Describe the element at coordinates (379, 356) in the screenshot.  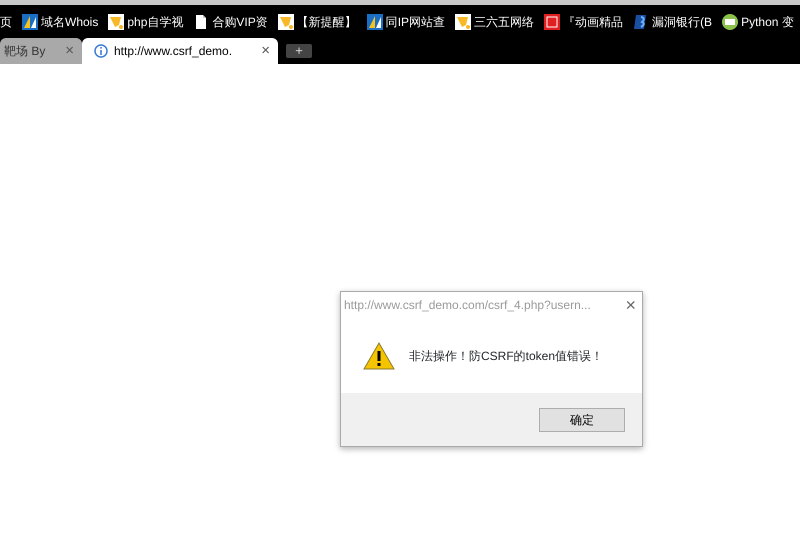
I see `warning-icon` at that location.